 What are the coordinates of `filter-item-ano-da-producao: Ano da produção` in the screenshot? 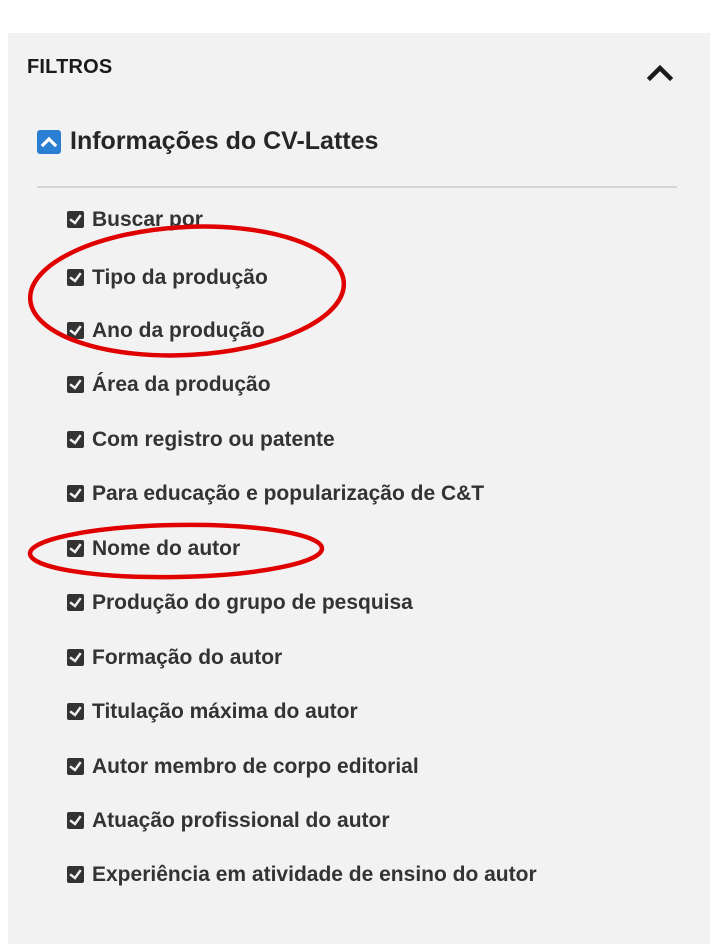 It's located at (166, 330).